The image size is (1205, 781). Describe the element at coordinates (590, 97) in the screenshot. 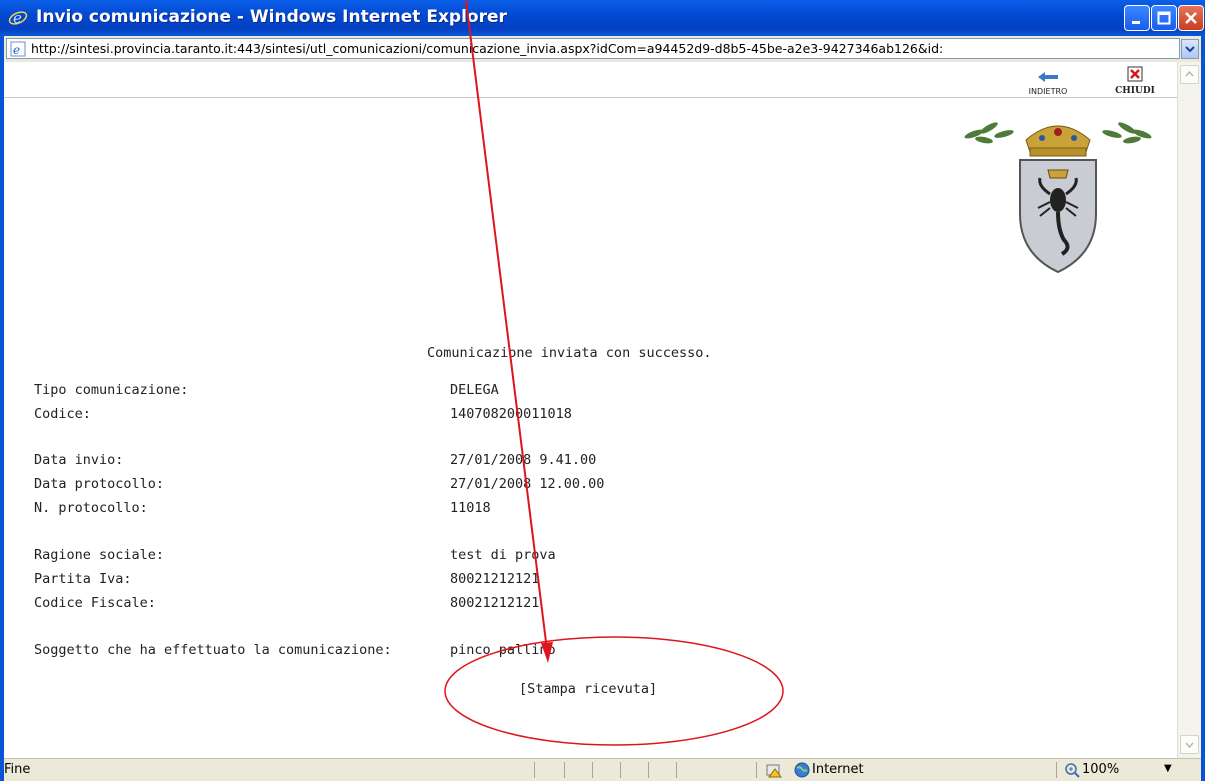

I see `toolbar-divider` at that location.